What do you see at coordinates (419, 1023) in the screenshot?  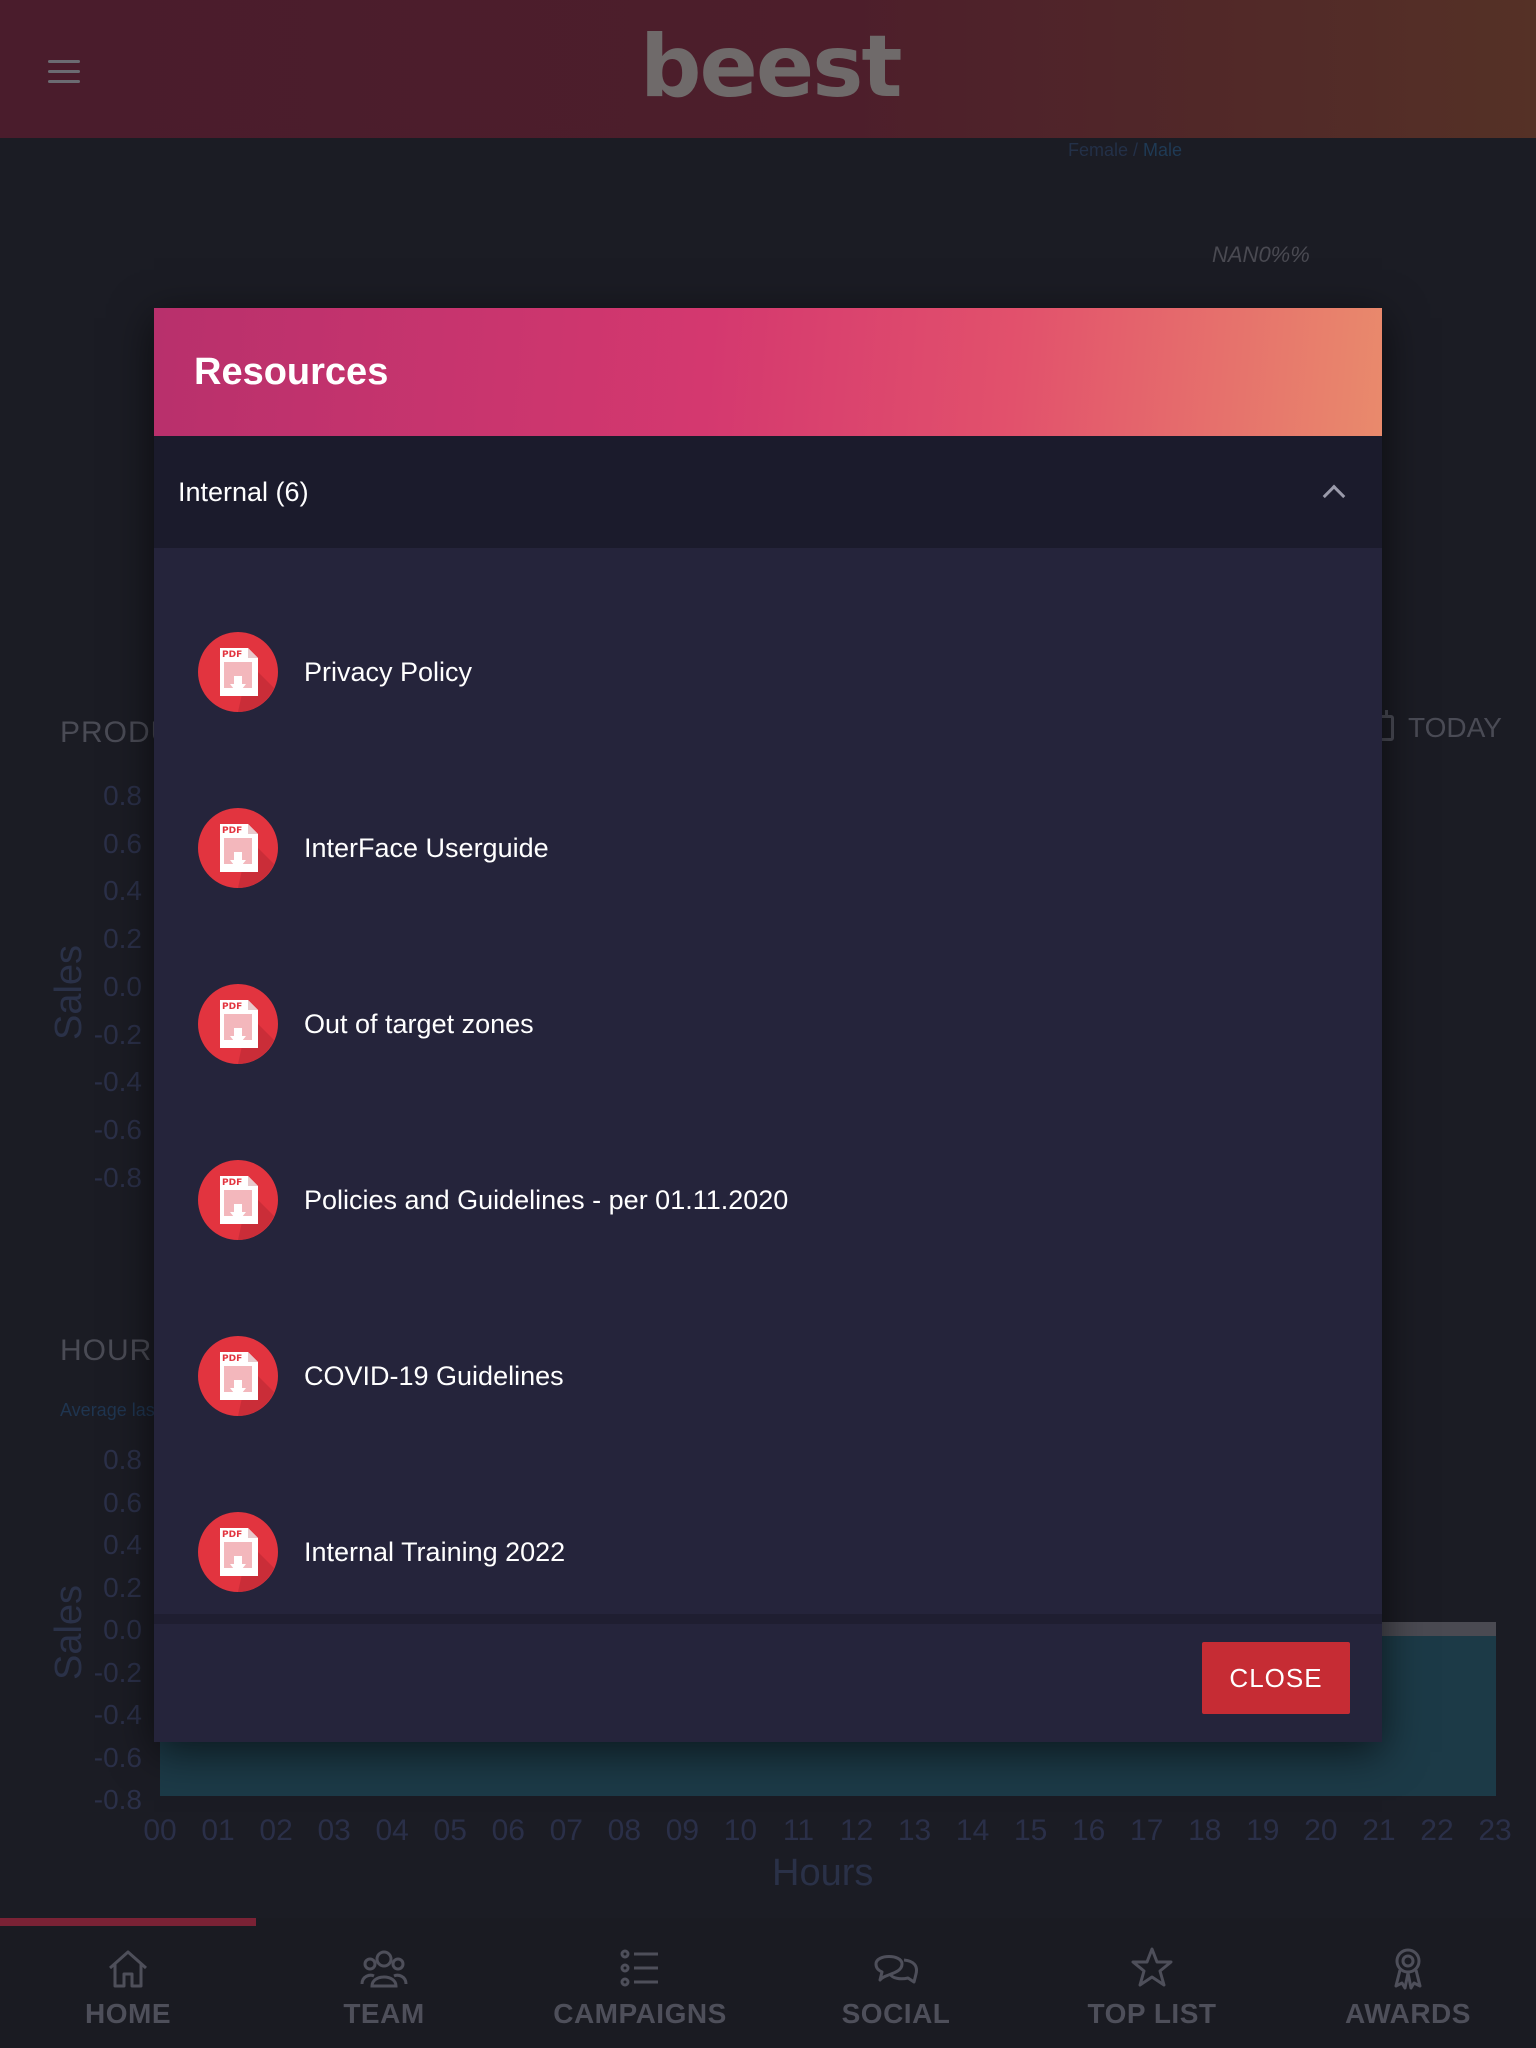 I see `resource-label: Out of target zones` at bounding box center [419, 1023].